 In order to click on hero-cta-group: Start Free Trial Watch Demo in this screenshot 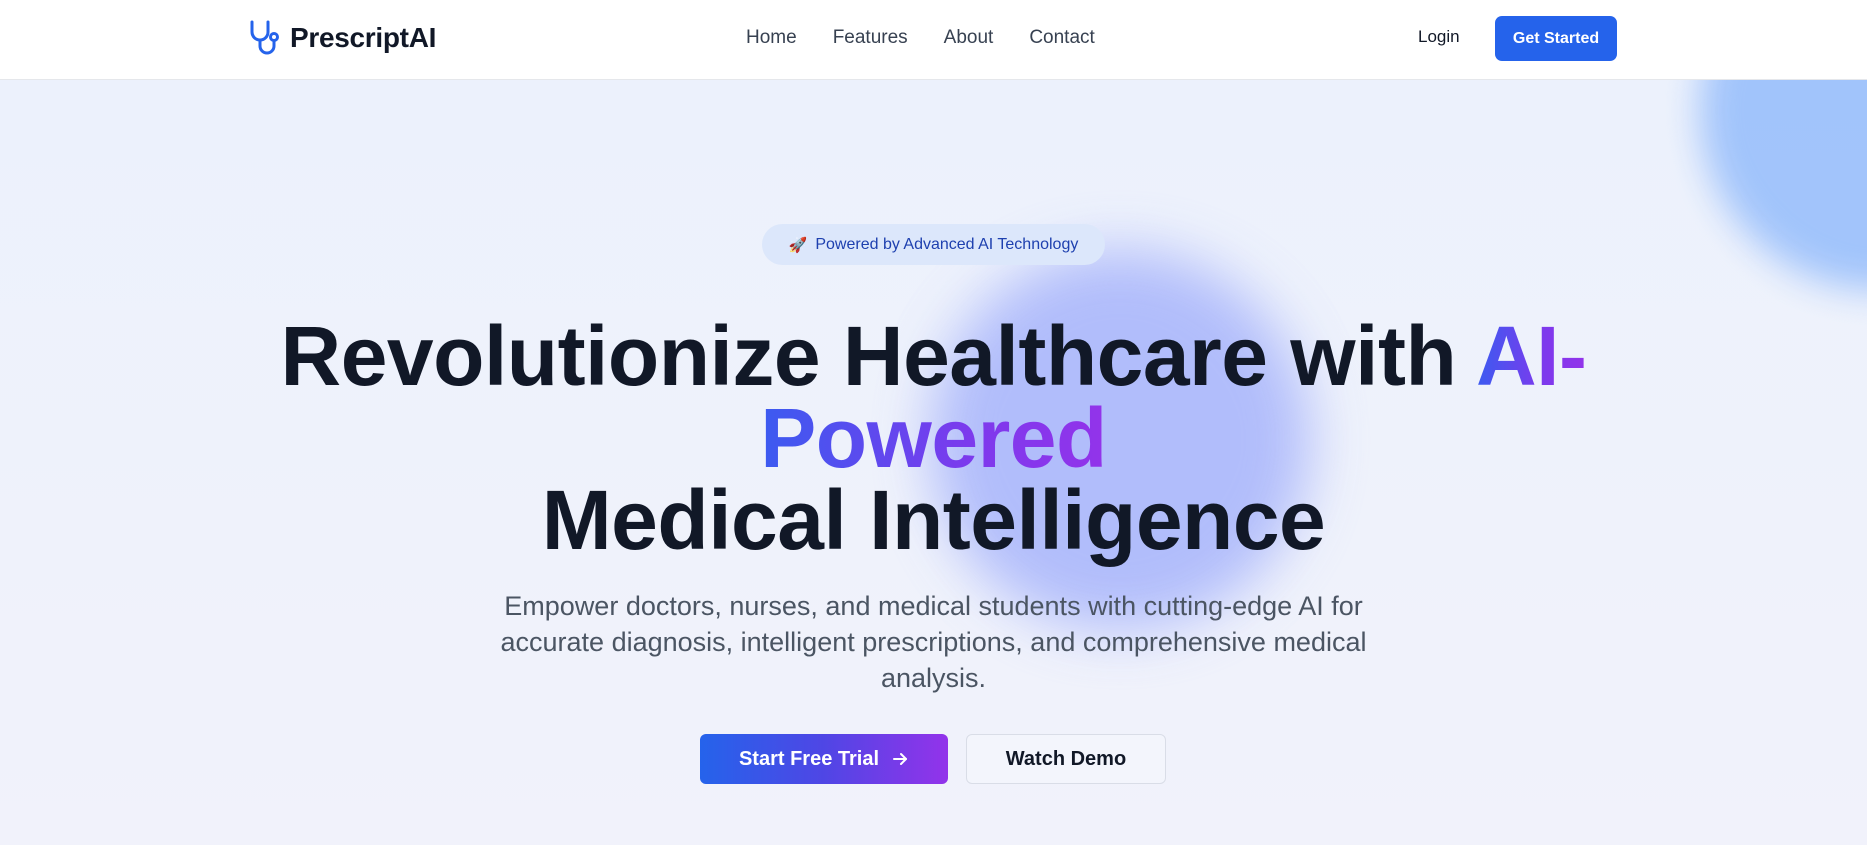, I will do `click(933, 759)`.